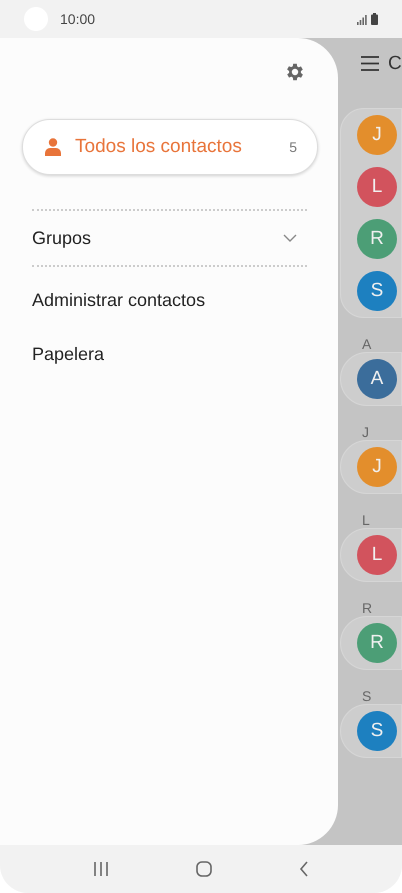  What do you see at coordinates (365, 431) in the screenshot?
I see `section-letter: J` at bounding box center [365, 431].